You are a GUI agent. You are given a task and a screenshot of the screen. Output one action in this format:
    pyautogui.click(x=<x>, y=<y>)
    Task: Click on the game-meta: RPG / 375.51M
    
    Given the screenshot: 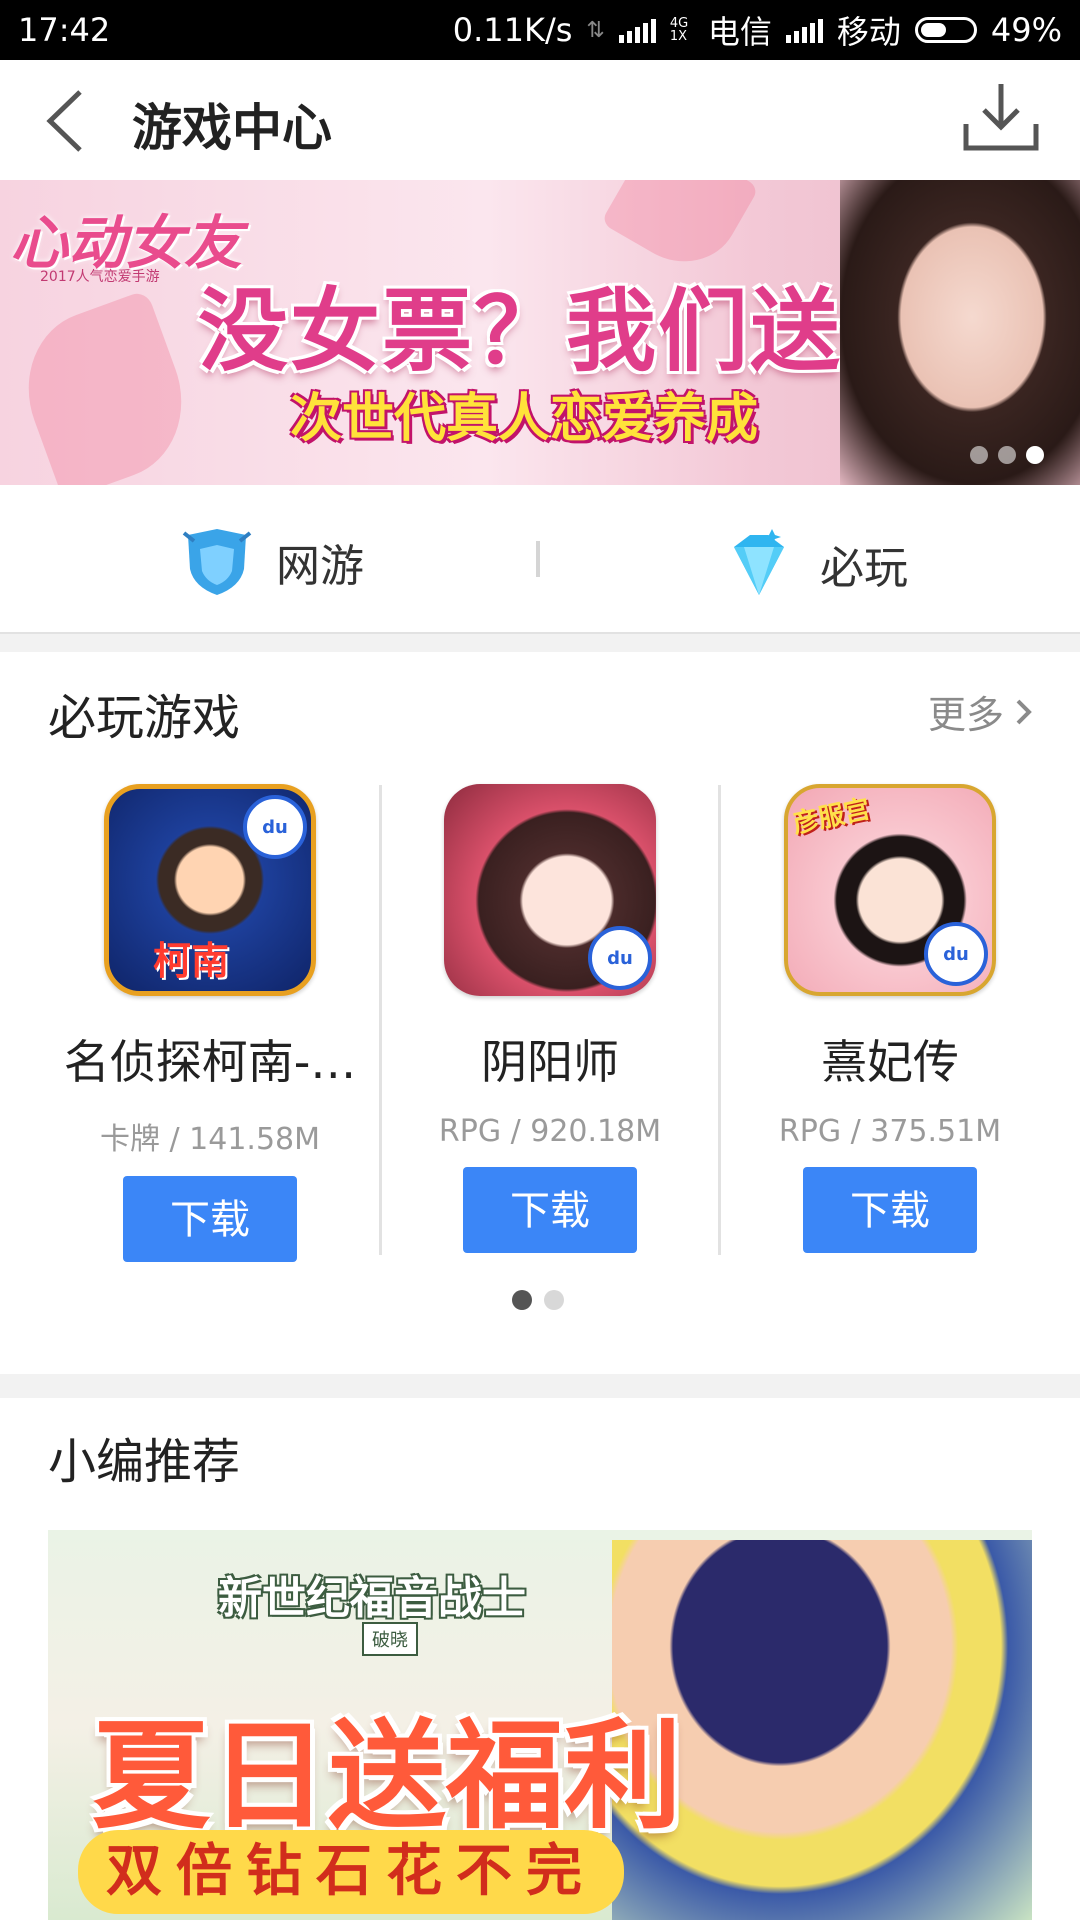 What is the action you would take?
    pyautogui.click(x=890, y=1131)
    